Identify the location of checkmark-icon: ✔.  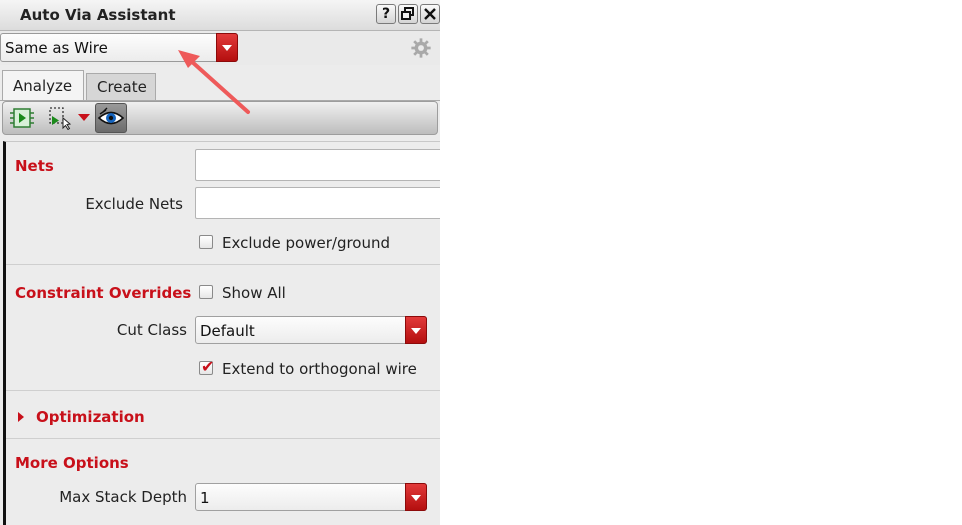
(208, 366).